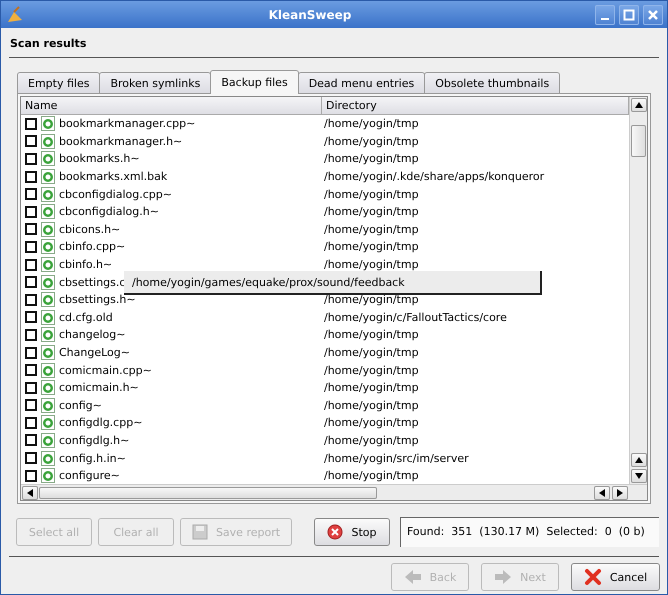  Describe the element at coordinates (639, 476) in the screenshot. I see `down-arrow-icon` at that location.